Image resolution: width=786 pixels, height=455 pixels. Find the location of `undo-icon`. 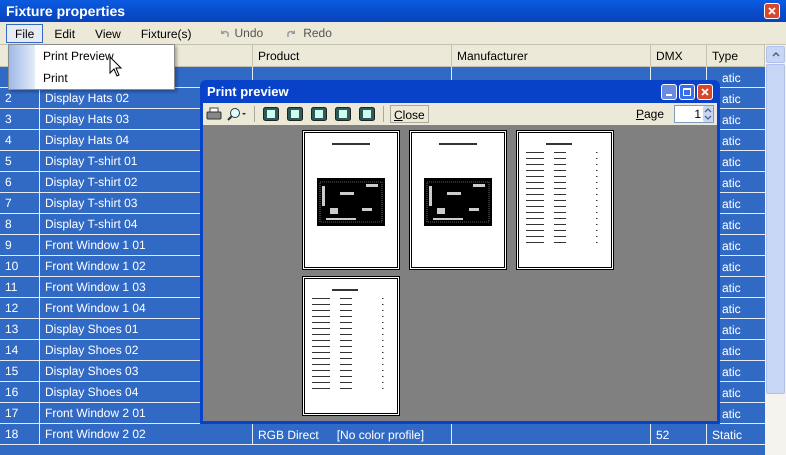

undo-icon is located at coordinates (223, 33).